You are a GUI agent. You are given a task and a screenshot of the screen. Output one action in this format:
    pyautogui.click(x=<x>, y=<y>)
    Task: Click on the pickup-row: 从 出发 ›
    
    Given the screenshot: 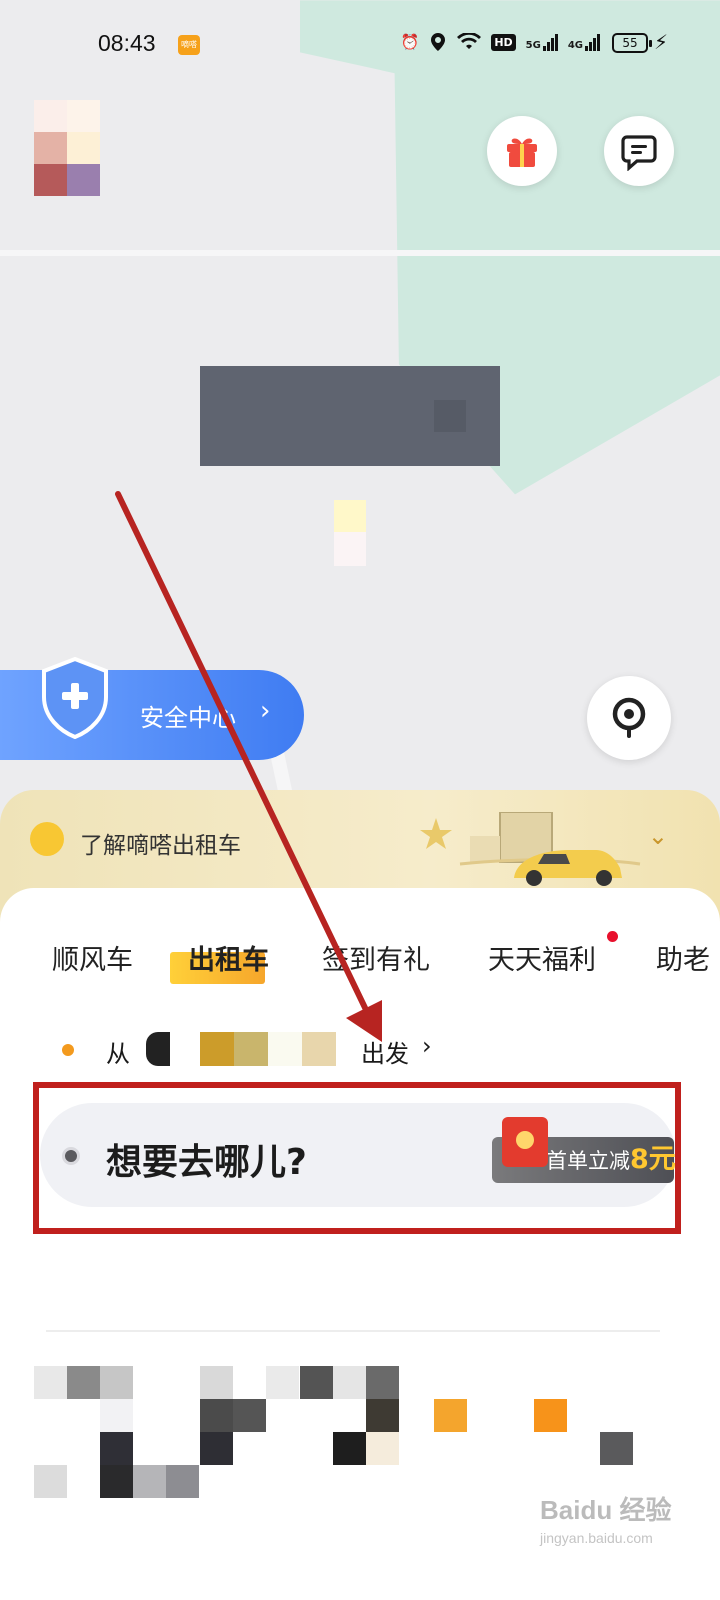 What is the action you would take?
    pyautogui.click(x=266, y=1050)
    